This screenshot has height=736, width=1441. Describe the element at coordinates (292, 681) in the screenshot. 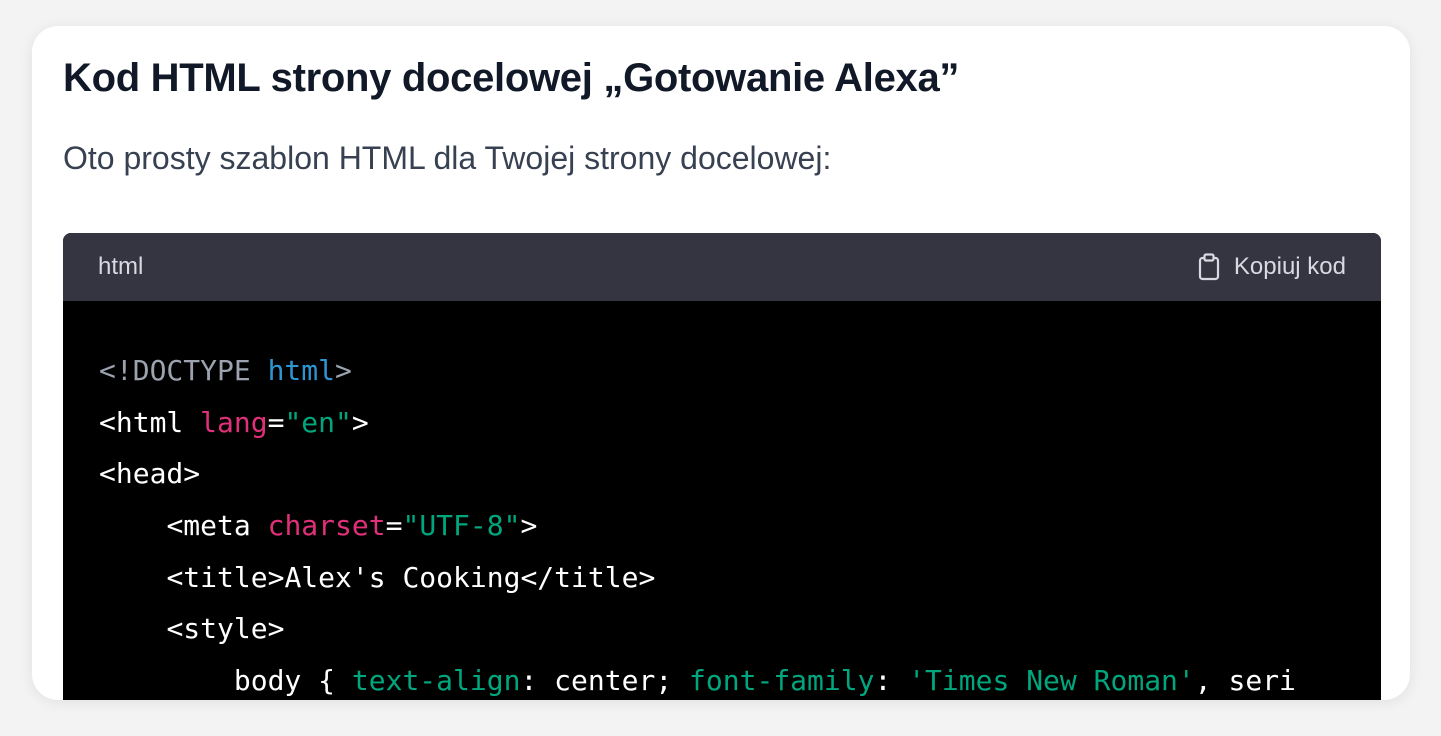

I see `code-token: body {` at that location.